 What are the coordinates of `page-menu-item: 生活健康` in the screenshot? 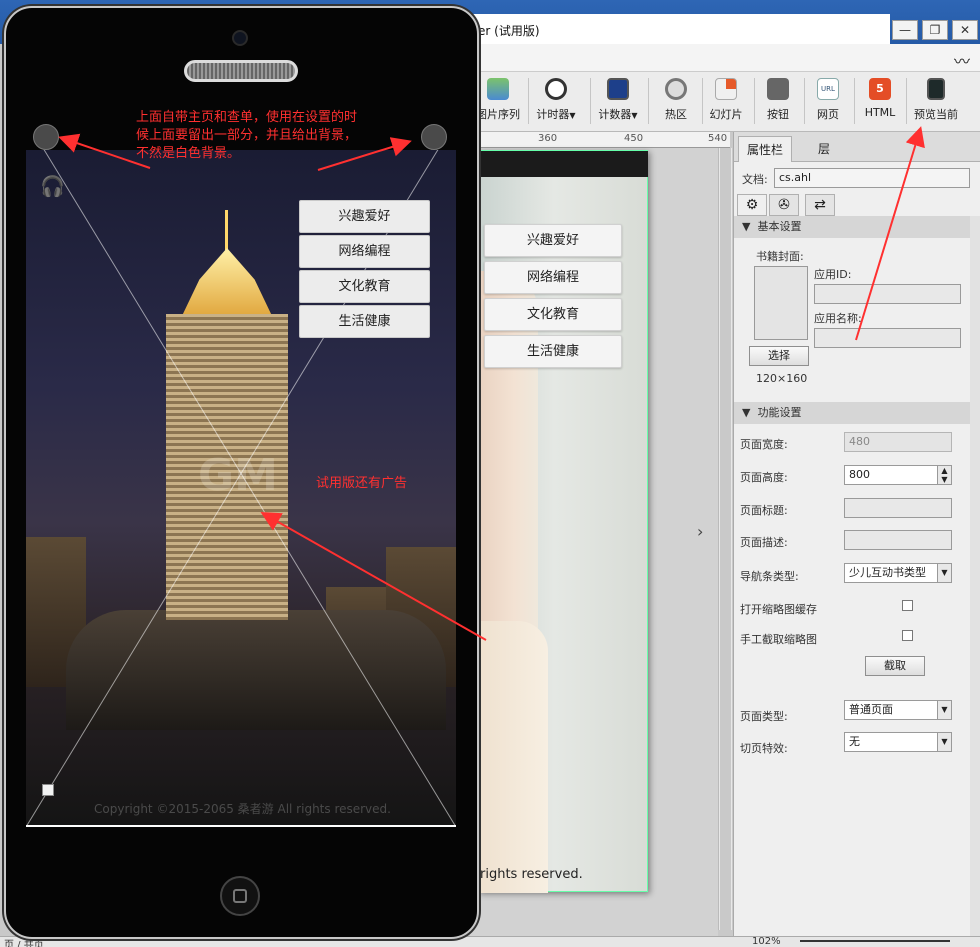 It's located at (553, 351).